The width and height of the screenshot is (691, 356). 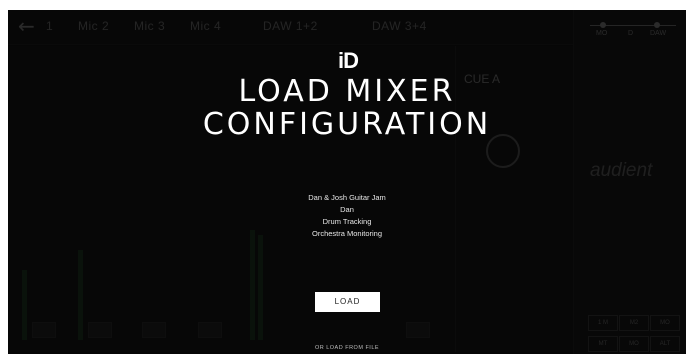 I want to click on id-logo: iD, so click(x=348, y=60).